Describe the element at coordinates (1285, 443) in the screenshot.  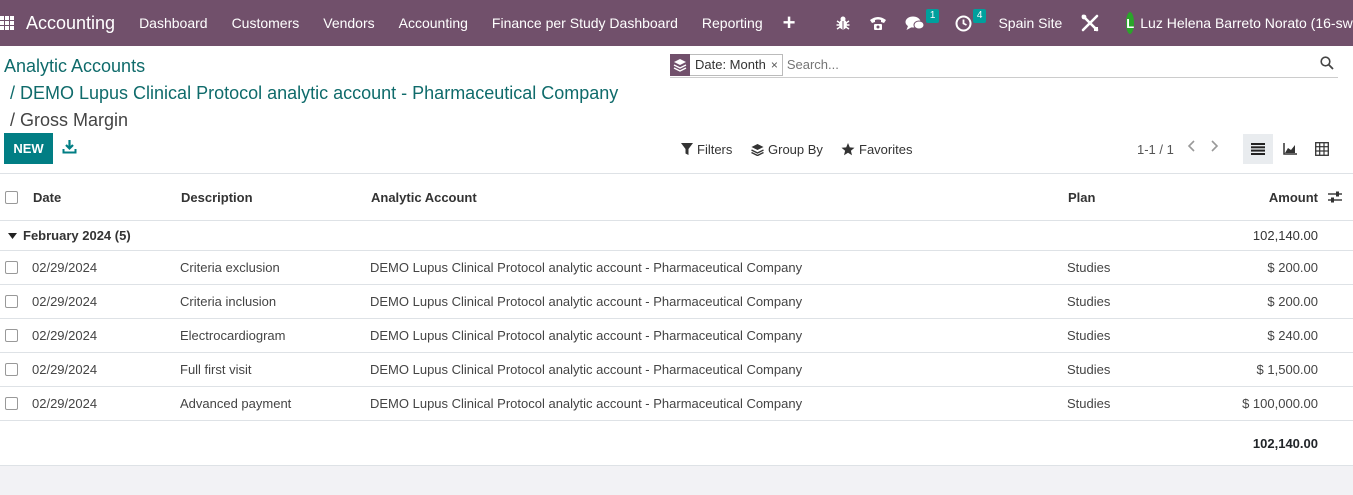
I see `footer-total: 102,140.00` at that location.